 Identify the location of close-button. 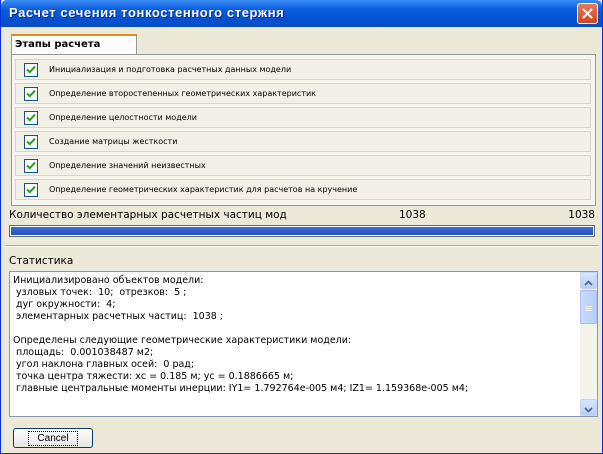
(587, 13).